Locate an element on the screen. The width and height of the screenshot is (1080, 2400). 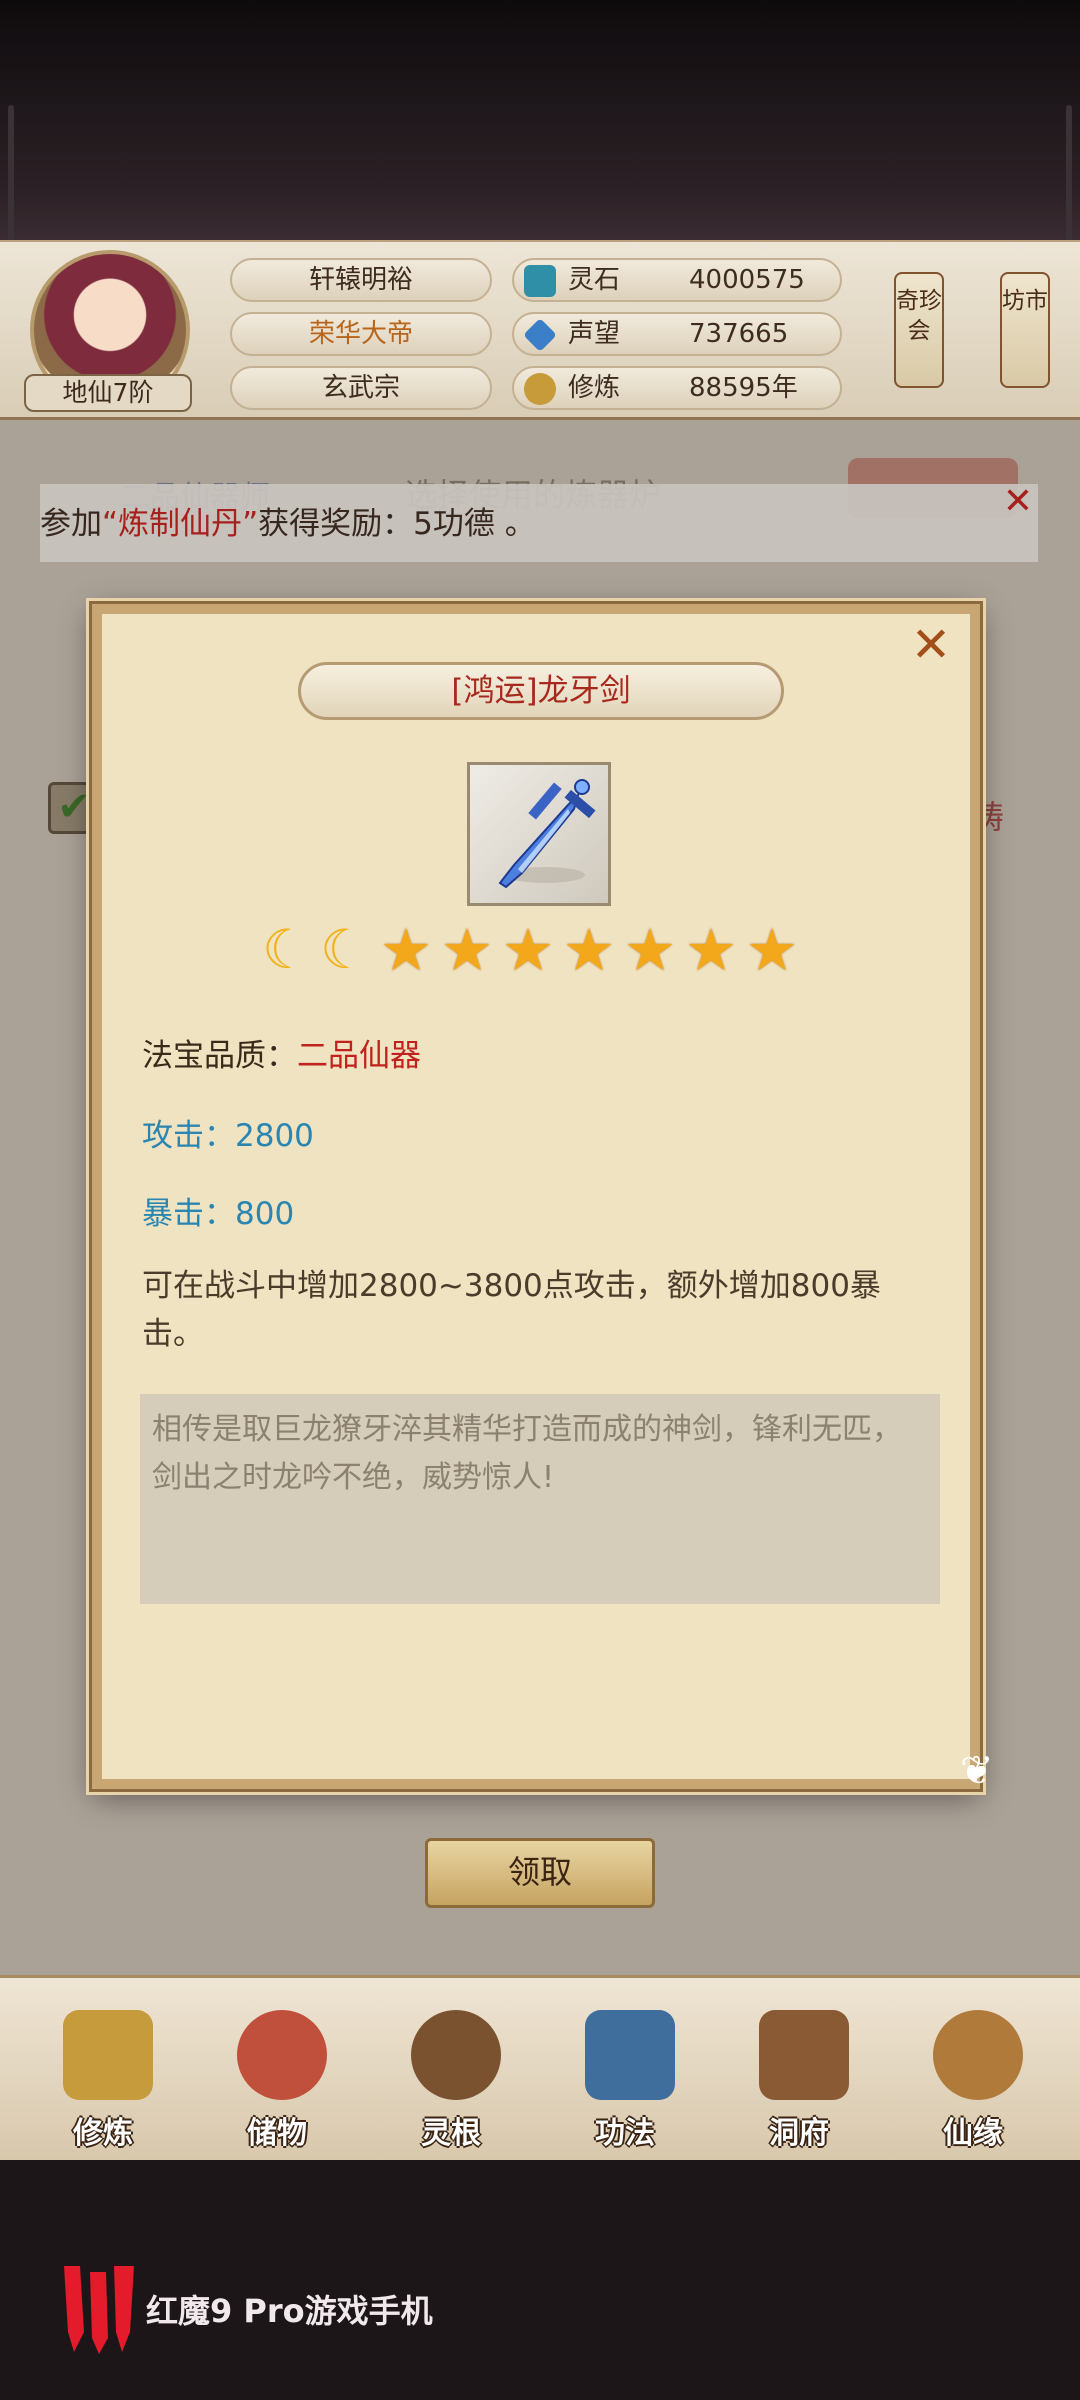
nav-storage: 储物 is located at coordinates (277, 2072).